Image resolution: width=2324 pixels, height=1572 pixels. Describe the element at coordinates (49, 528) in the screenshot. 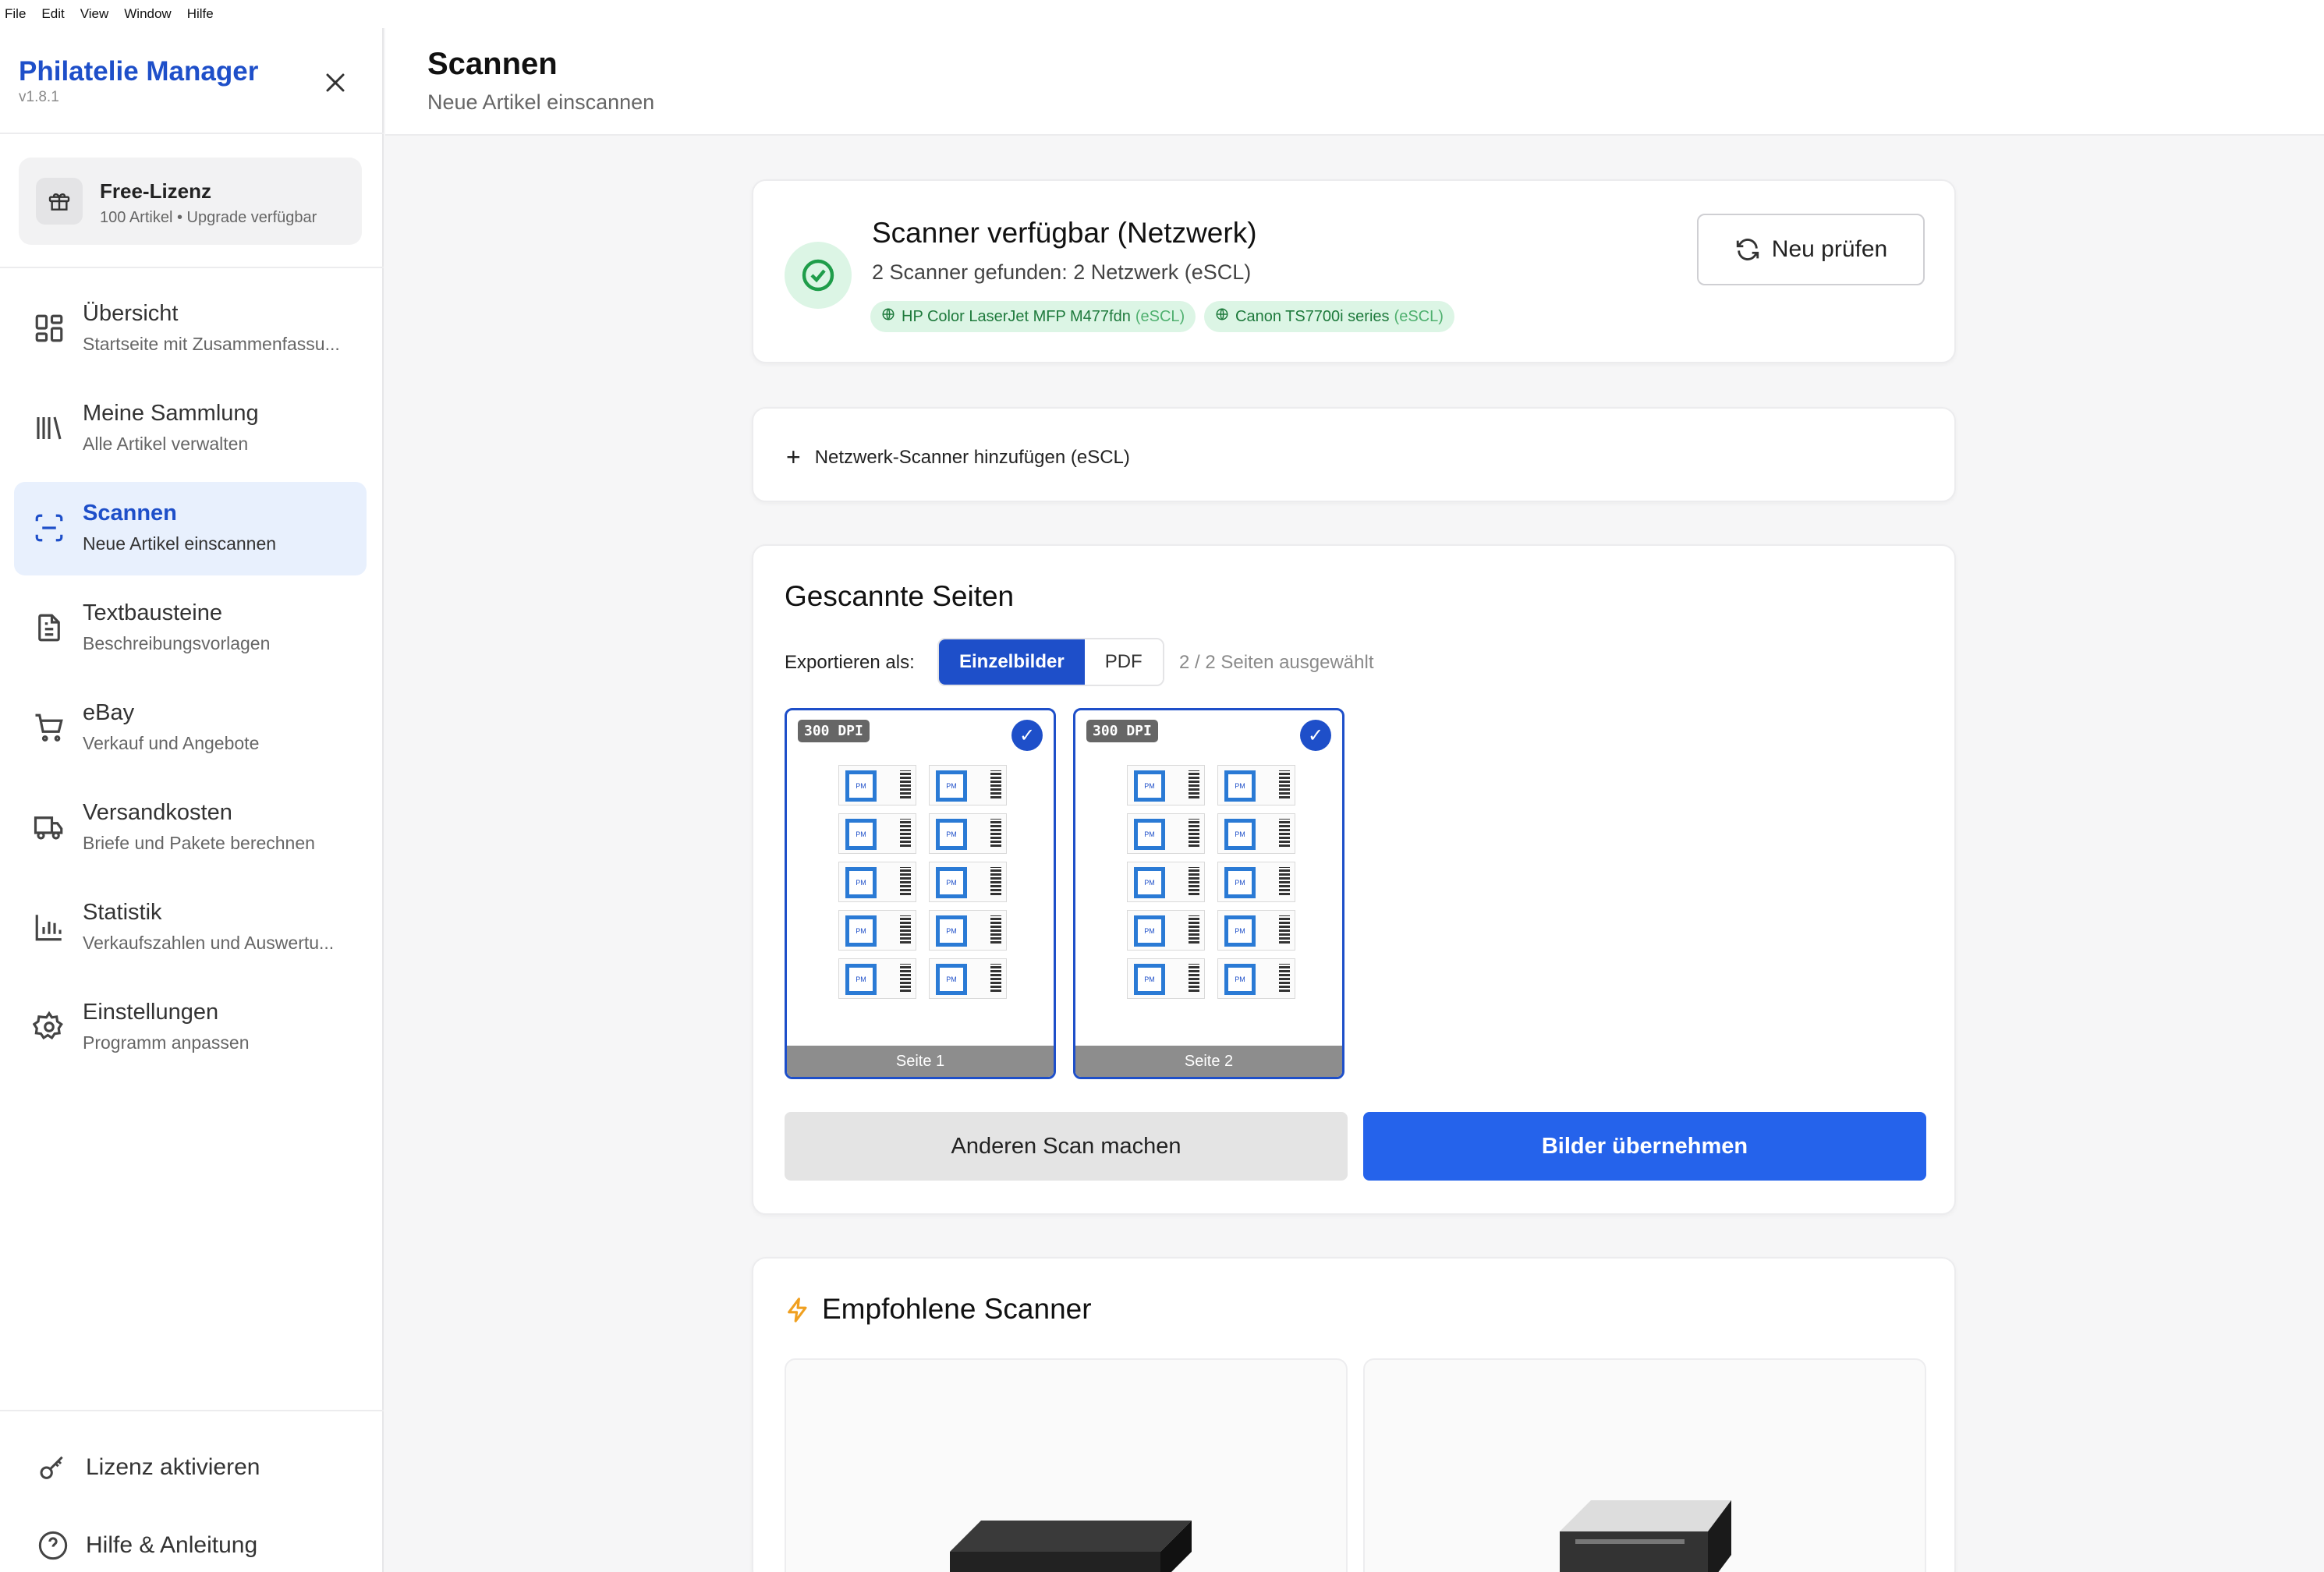

I see `scan-icon` at that location.